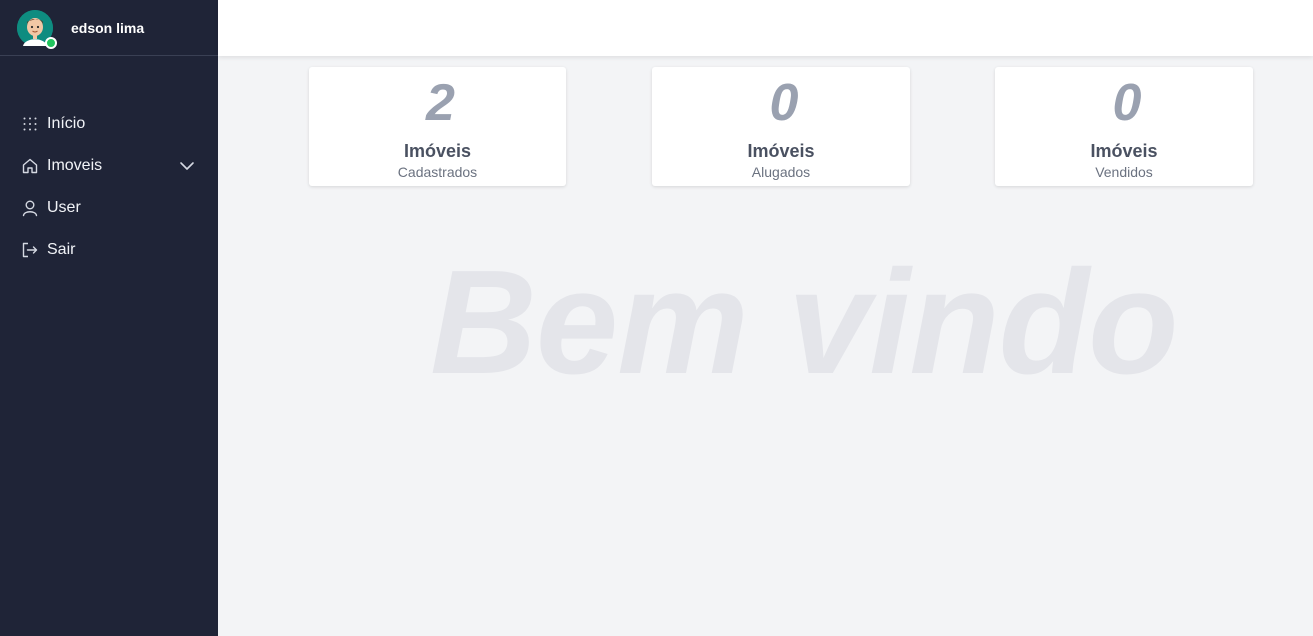 The image size is (1313, 636). I want to click on logout-icon, so click(30, 250).